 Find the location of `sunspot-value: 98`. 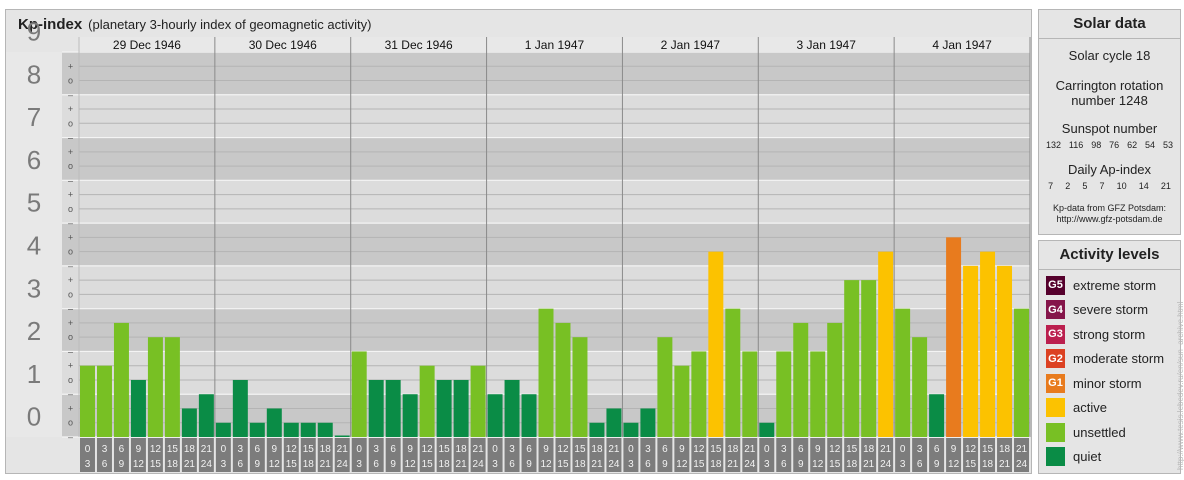

sunspot-value: 98 is located at coordinates (1096, 145).